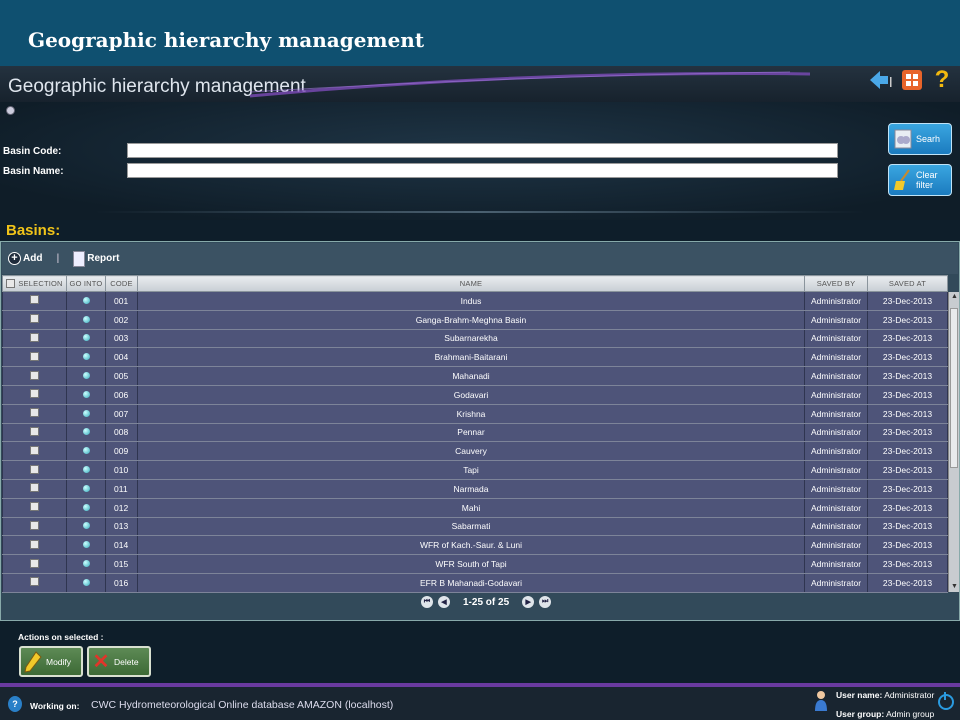 The image size is (960, 720). What do you see at coordinates (882, 80) in the screenshot?
I see `back-arrow-icon` at bounding box center [882, 80].